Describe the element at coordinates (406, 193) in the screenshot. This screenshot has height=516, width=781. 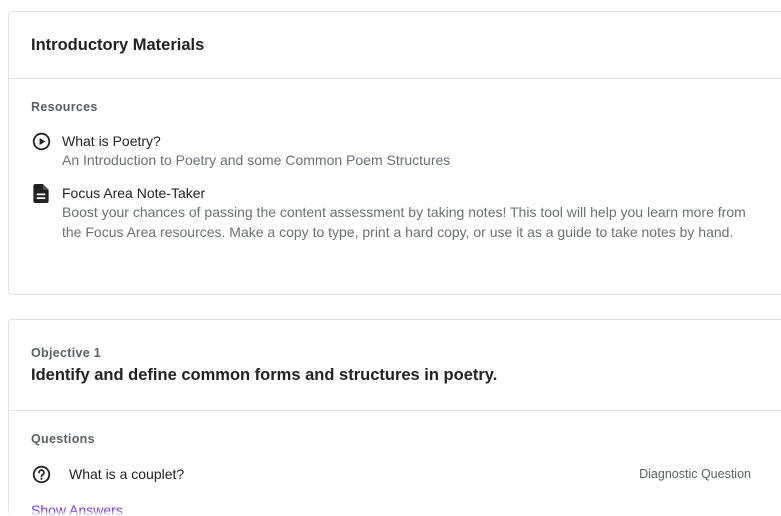
I see `resource-title: Focus Area Note-Taker` at that location.